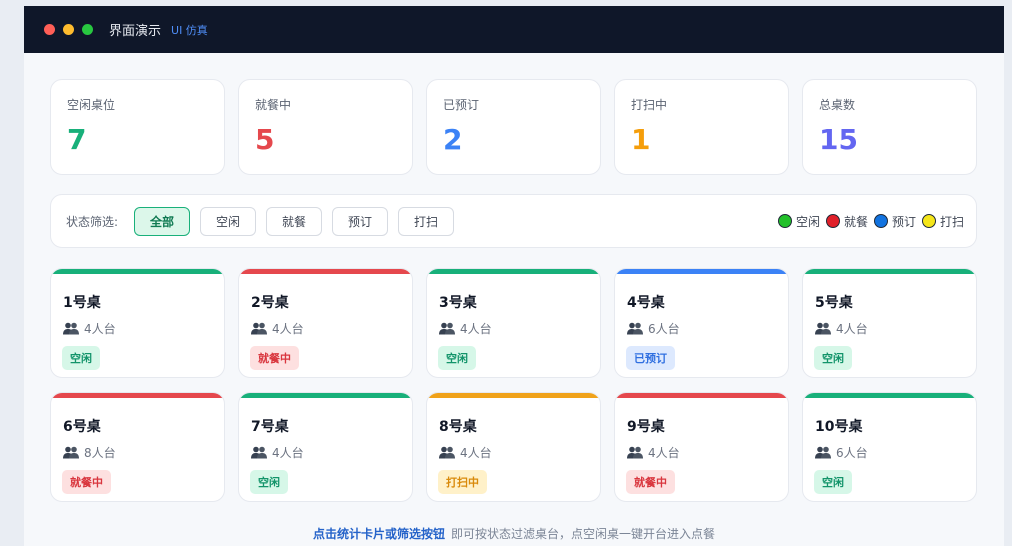 The image size is (1012, 546). What do you see at coordinates (378, 534) in the screenshot?
I see `hint-strong: 点击统计卡片或筛选按钮` at bounding box center [378, 534].